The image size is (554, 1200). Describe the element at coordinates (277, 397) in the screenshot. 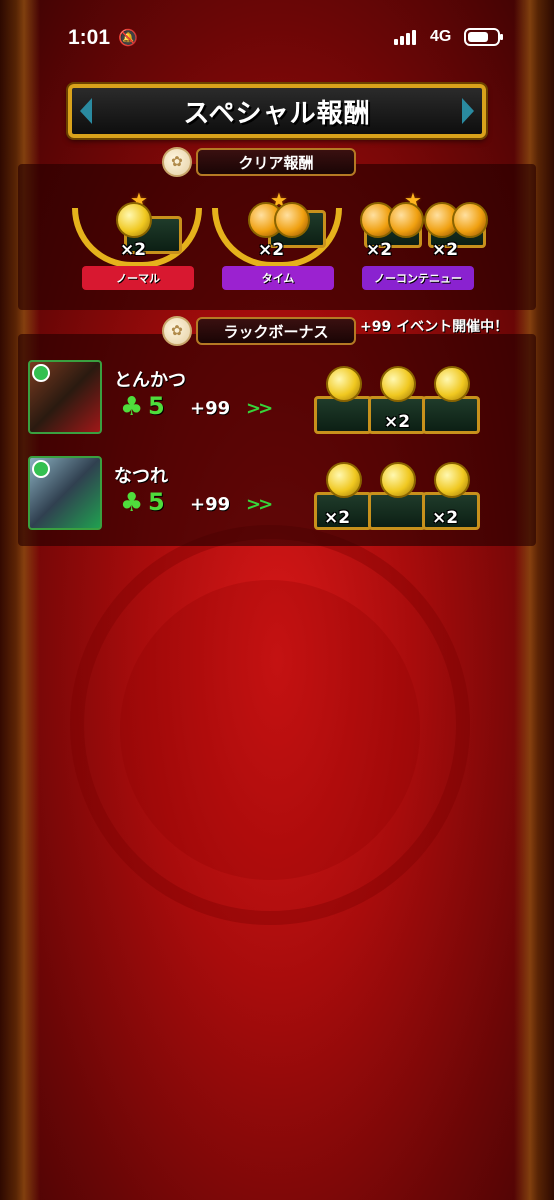

I see `luck-row: とんかつ ♣ 5 +99 >> ×2` at that location.